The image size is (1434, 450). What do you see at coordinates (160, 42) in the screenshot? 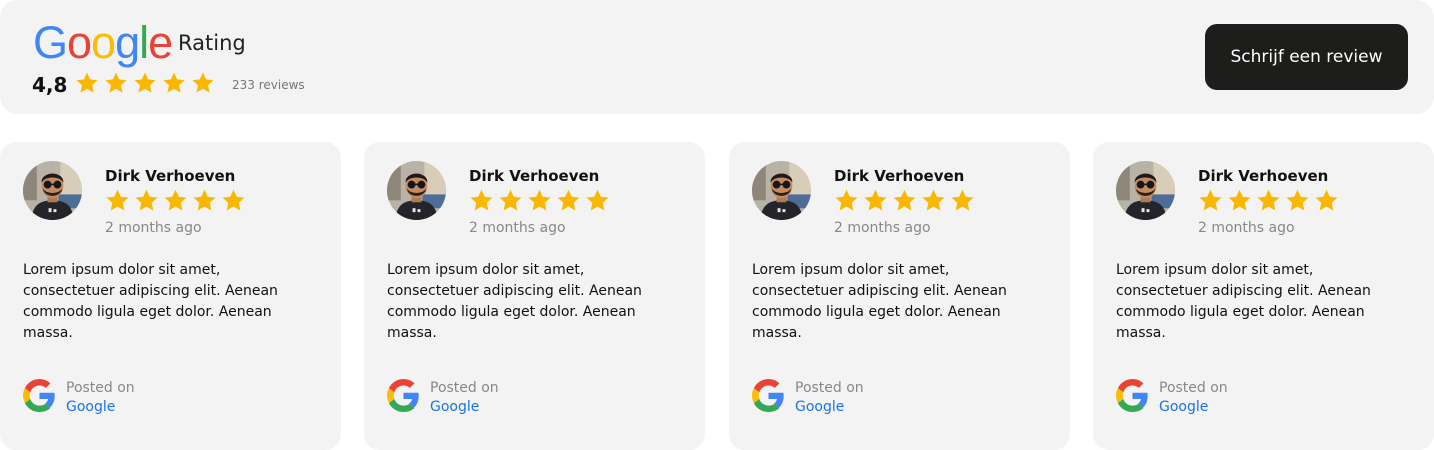
I see `google-logo-letter: e` at bounding box center [160, 42].